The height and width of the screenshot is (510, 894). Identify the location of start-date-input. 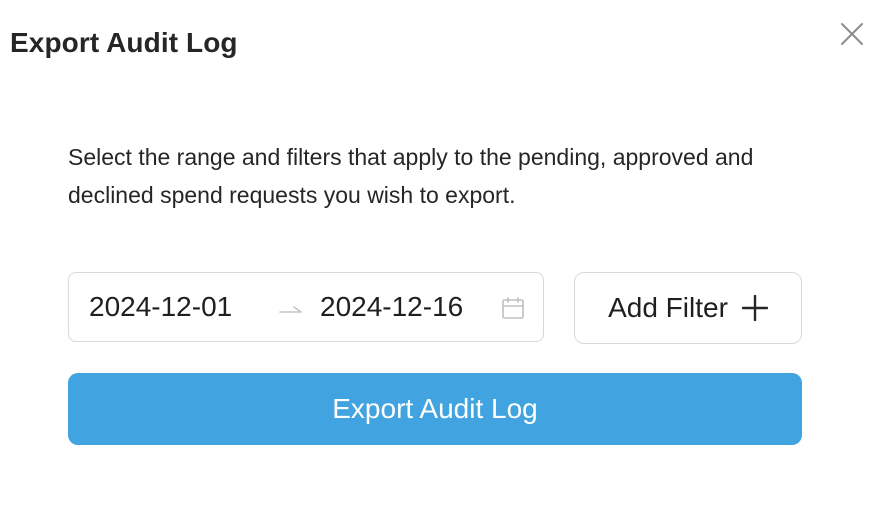
(174, 307).